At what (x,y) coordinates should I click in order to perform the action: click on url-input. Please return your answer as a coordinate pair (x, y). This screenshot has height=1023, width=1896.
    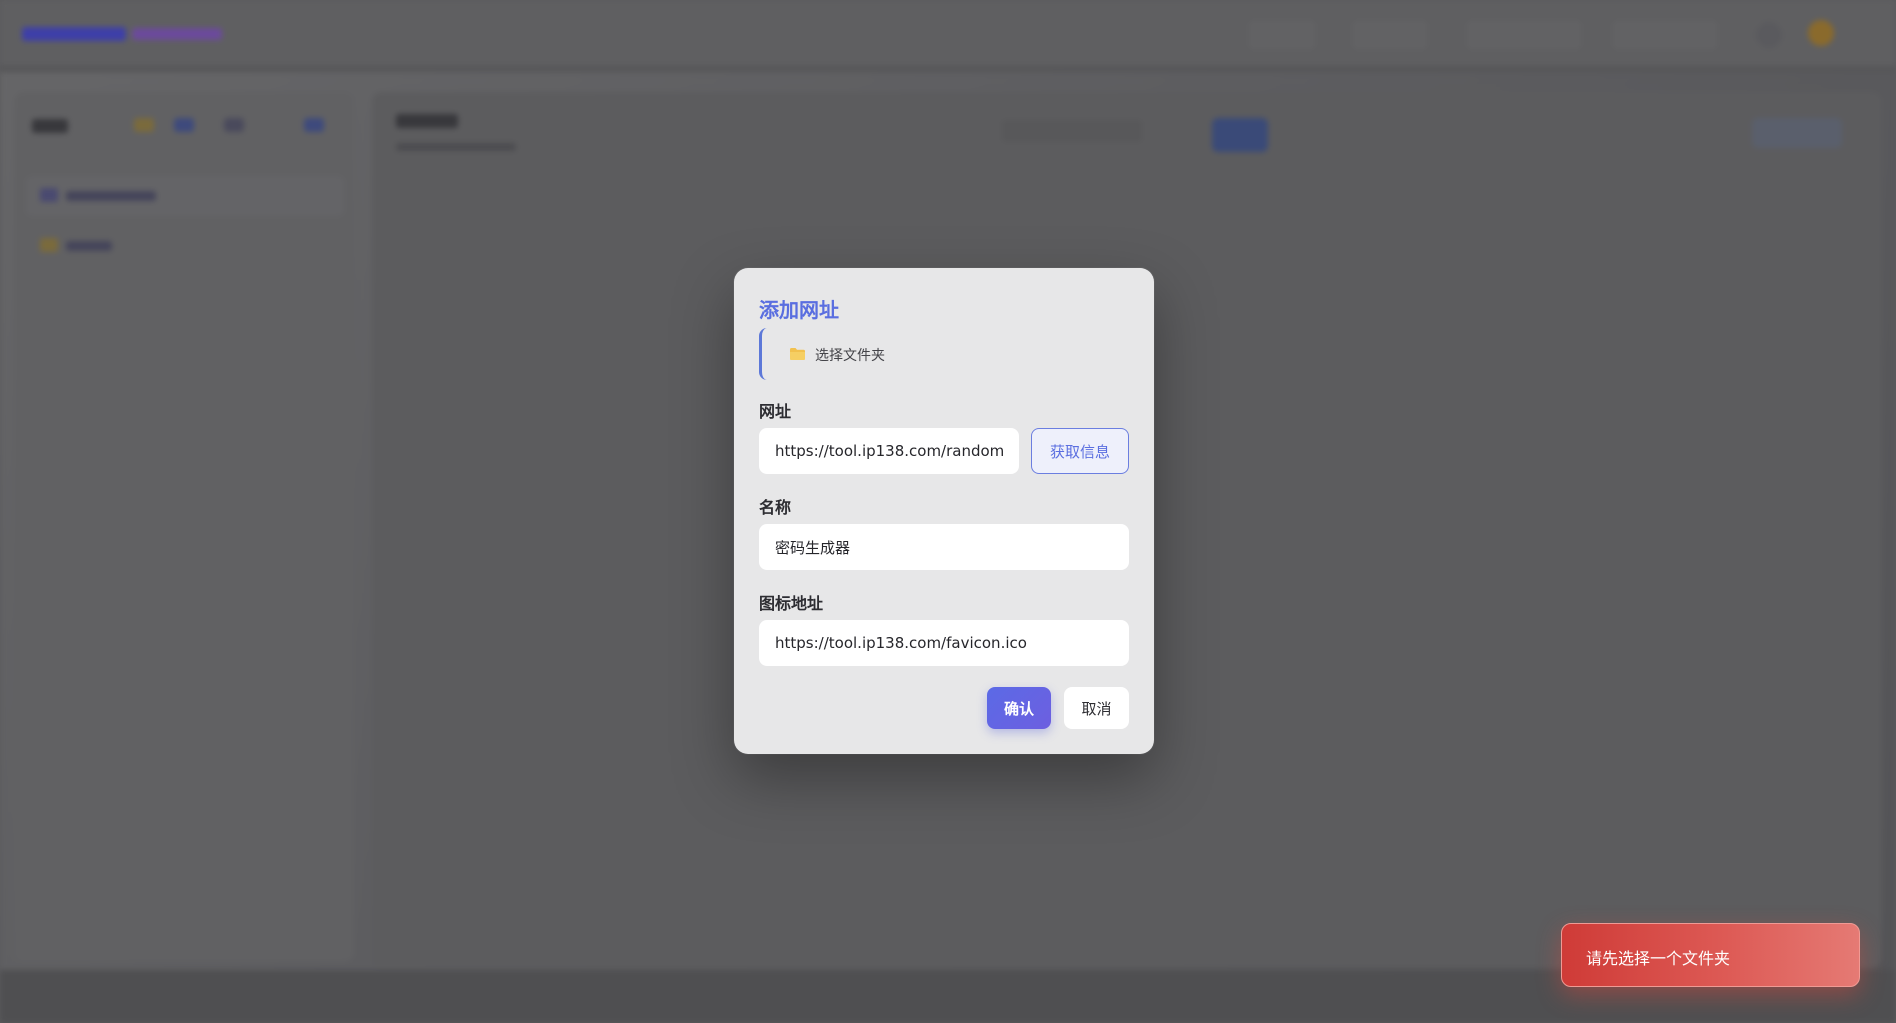
    Looking at the image, I should click on (889, 451).